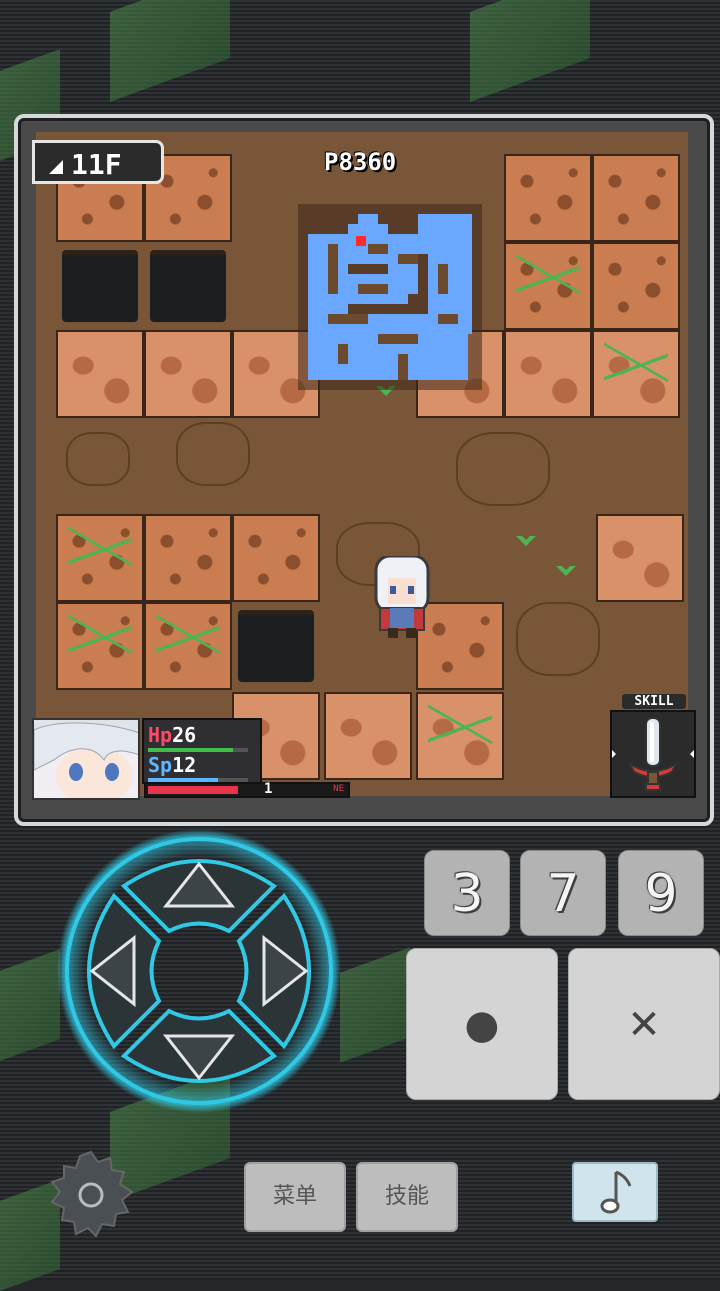 The image size is (720, 1291). Describe the element at coordinates (160, 735) in the screenshot. I see `hp-label: Hp` at that location.